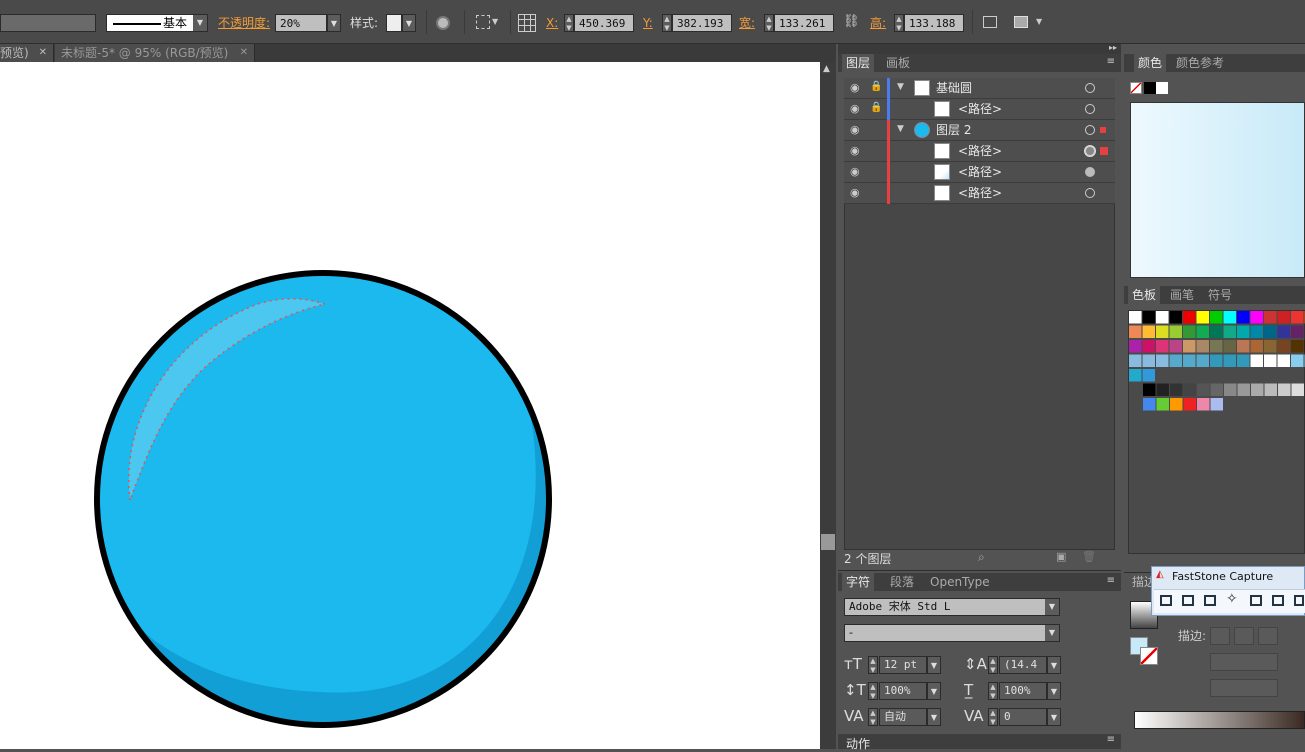 This screenshot has width=1305, height=752. What do you see at coordinates (826, 69) in the screenshot?
I see `chevron-up-icon: ▲` at bounding box center [826, 69].